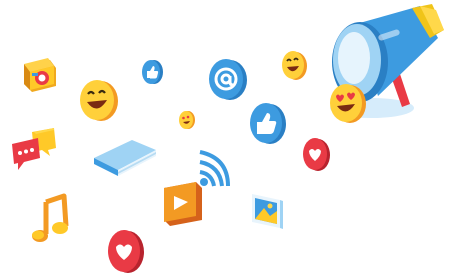 Image resolution: width=449 pixels, height=276 pixels. Describe the element at coordinates (316, 155) in the screenshot. I see `heart-coin-icon` at that location.